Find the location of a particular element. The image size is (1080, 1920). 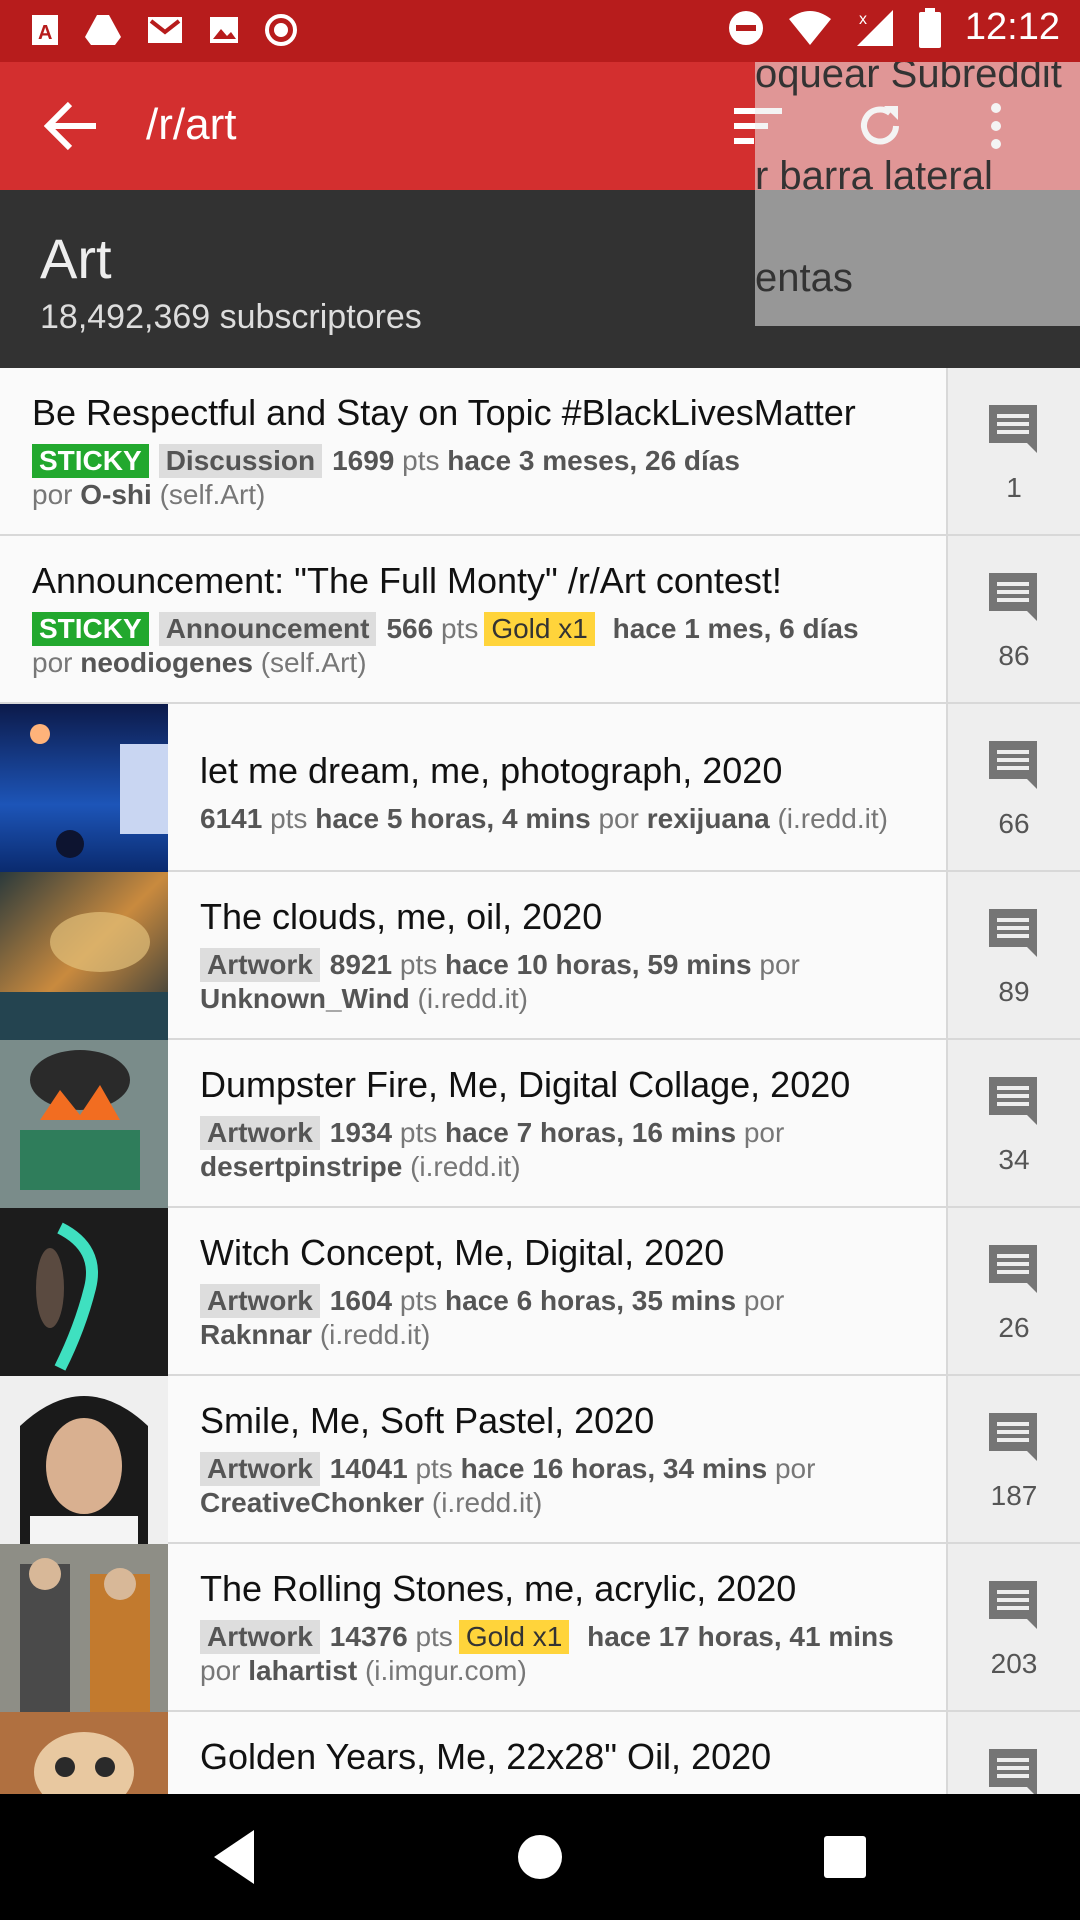

menu-item-block-subreddit: oquear Subreddit is located at coordinates (908, 79).